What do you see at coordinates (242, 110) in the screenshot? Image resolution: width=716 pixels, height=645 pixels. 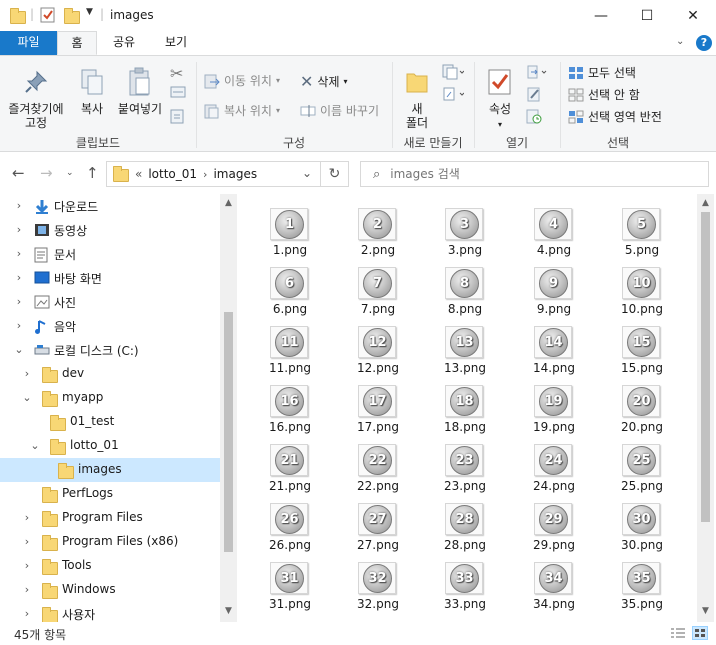 I see `copy-to-button: 복사 위치 ▾` at bounding box center [242, 110].